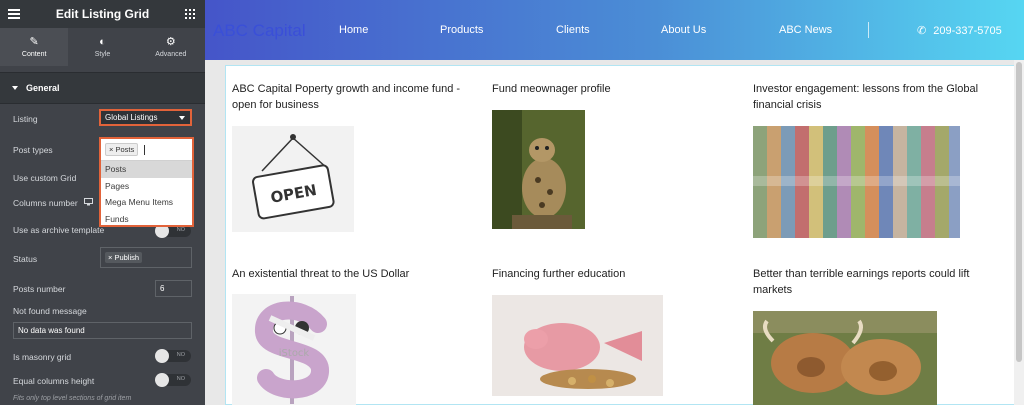 This screenshot has height=405, width=1024. Describe the element at coordinates (173, 288) in the screenshot. I see `posts-number-input: 6` at that location.